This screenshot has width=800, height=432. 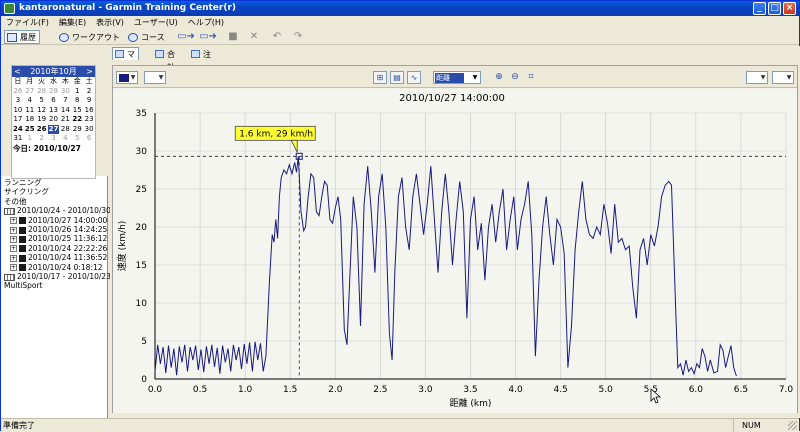 I want to click on calendar-day: 27, so click(x=30, y=92).